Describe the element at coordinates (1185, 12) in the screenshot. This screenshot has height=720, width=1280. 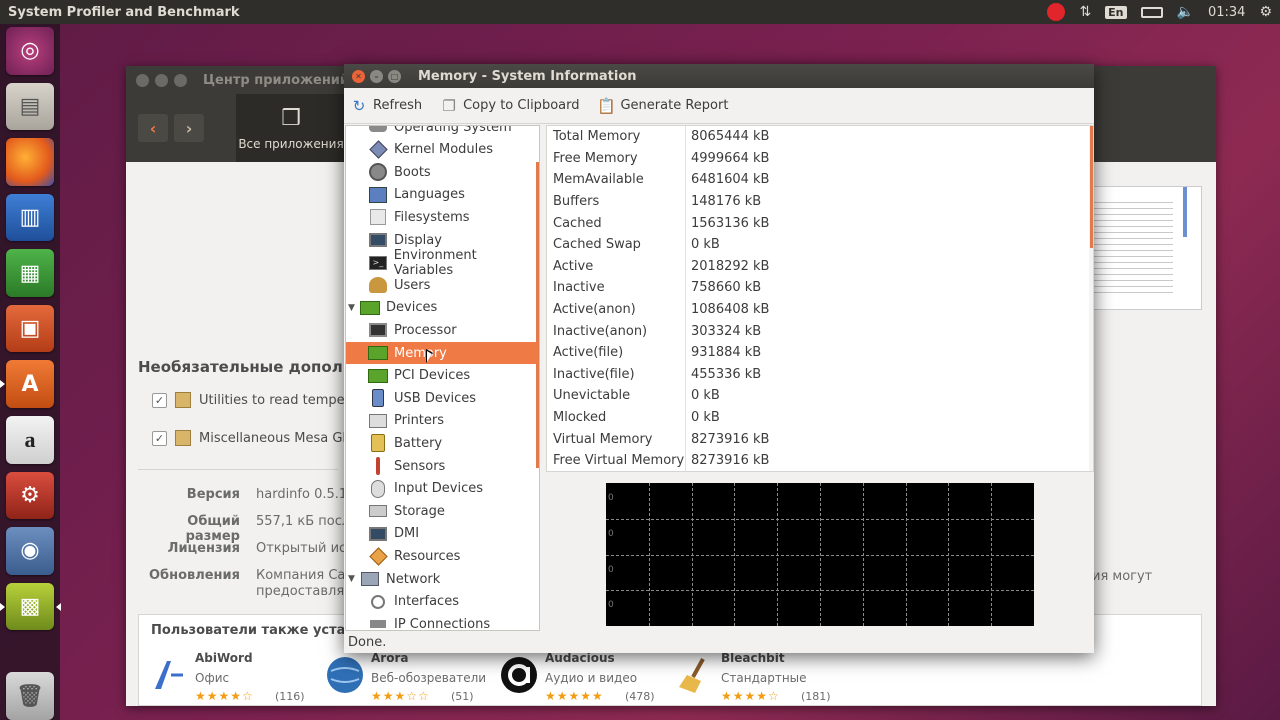
I see `volume-icon: 🔈` at that location.